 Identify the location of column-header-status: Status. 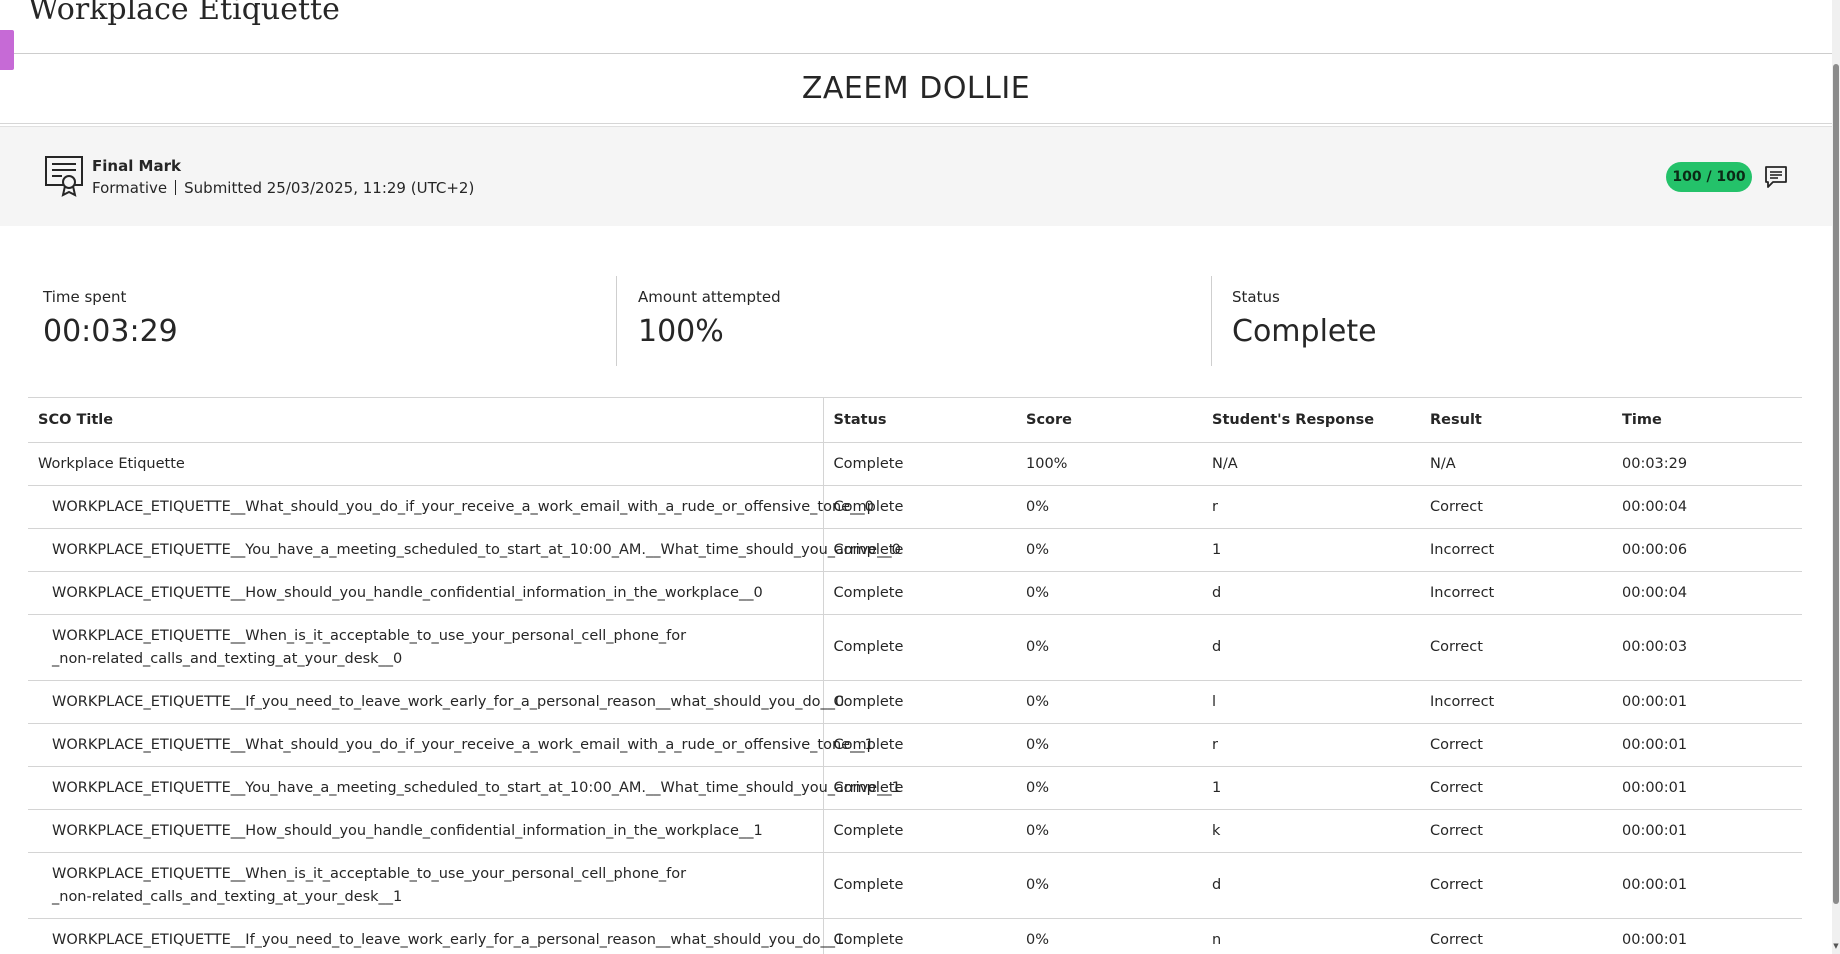
(919, 420).